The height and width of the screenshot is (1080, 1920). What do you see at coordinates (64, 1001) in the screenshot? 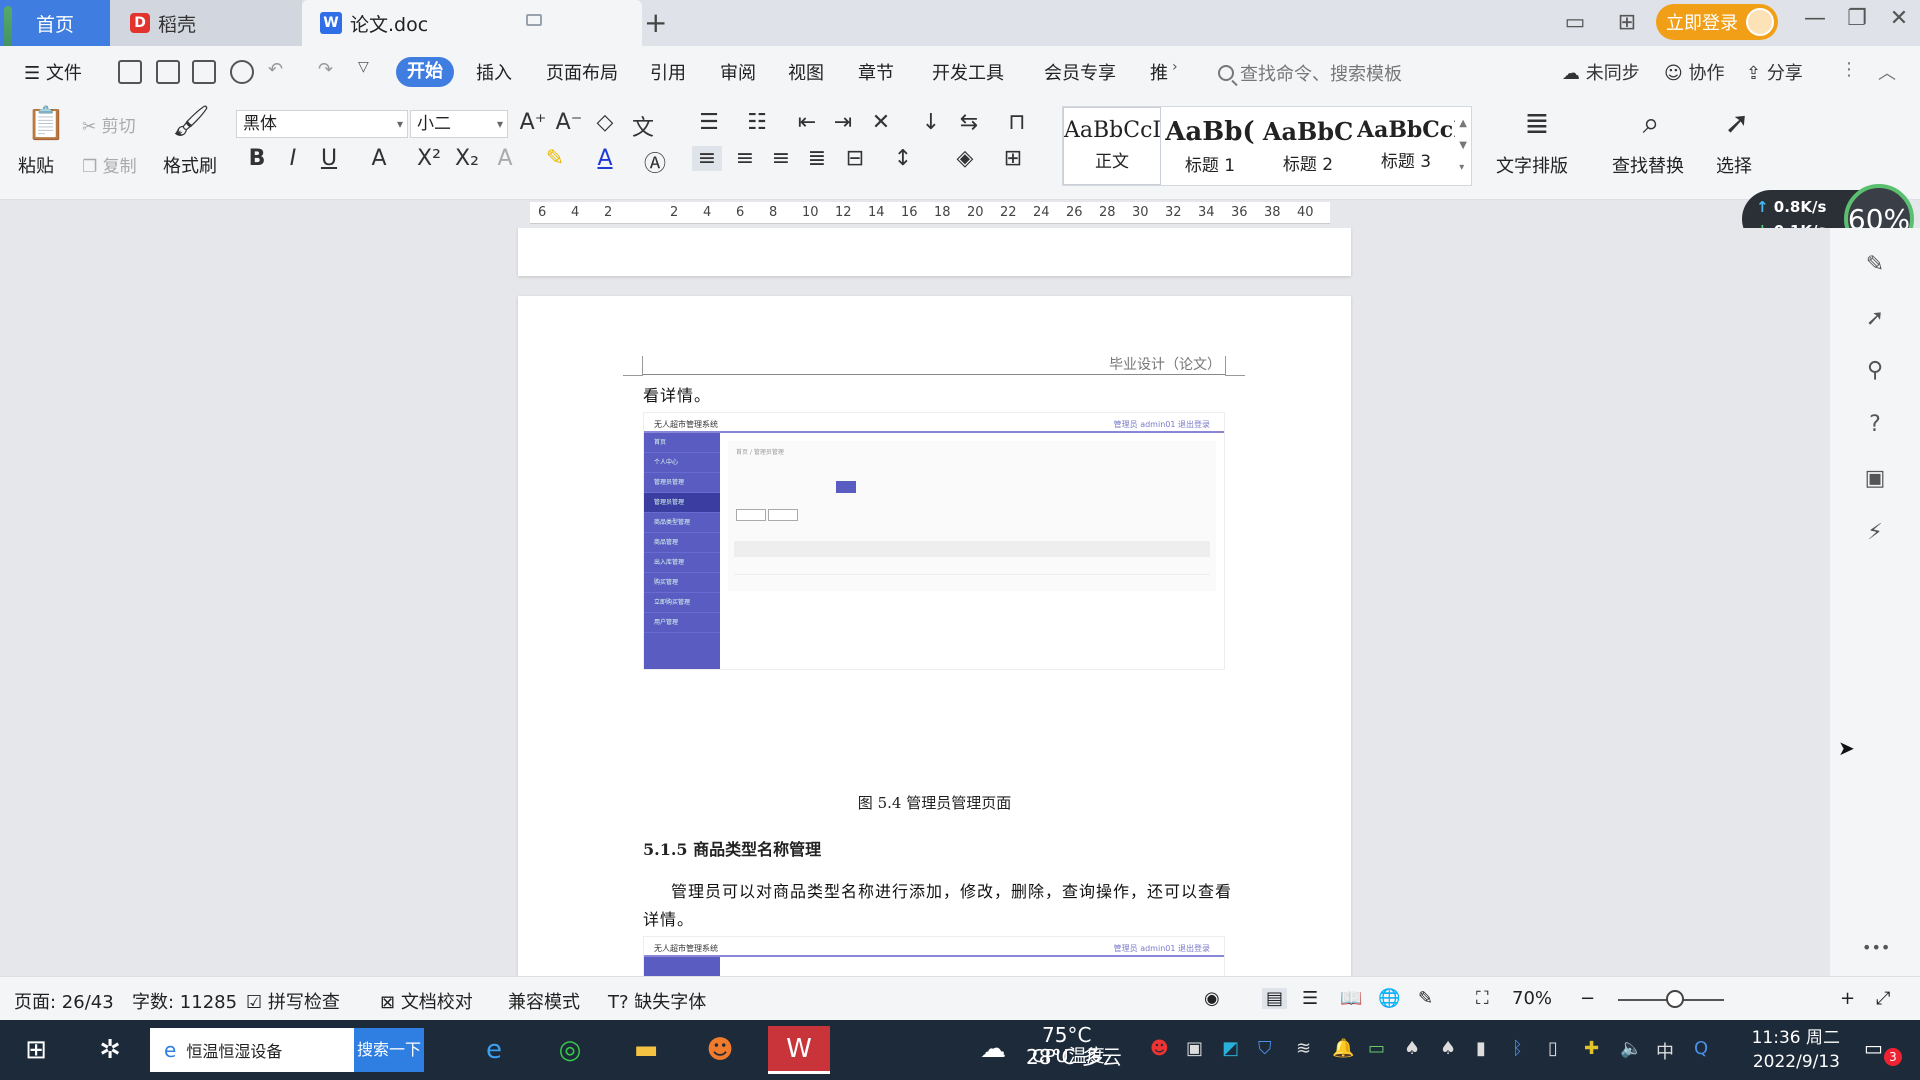
I see `page-counter: 页面: 26/43` at bounding box center [64, 1001].